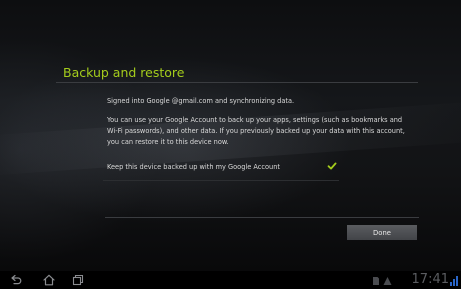 The width and height of the screenshot is (461, 289). Describe the element at coordinates (16, 280) in the screenshot. I see `back-icon` at that location.